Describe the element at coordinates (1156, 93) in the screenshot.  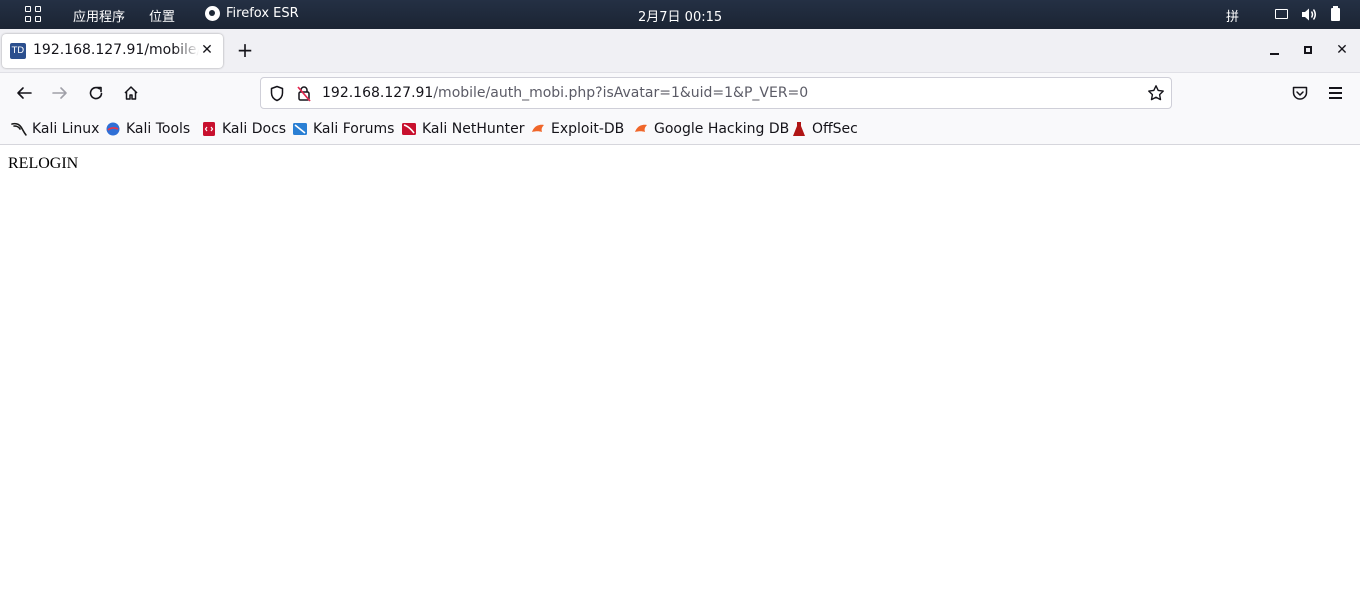
I see `bookmark-star-icon` at that location.